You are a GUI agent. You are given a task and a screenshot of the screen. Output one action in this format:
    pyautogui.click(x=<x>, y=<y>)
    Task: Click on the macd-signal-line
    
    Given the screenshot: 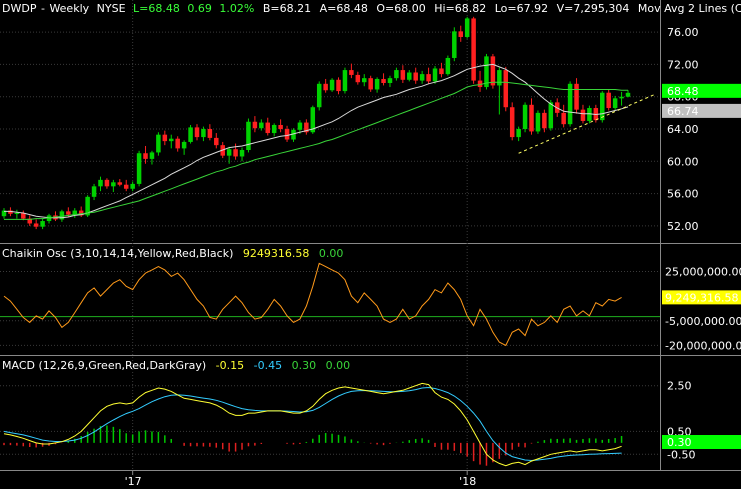 What is the action you would take?
    pyautogui.click(x=312, y=424)
    